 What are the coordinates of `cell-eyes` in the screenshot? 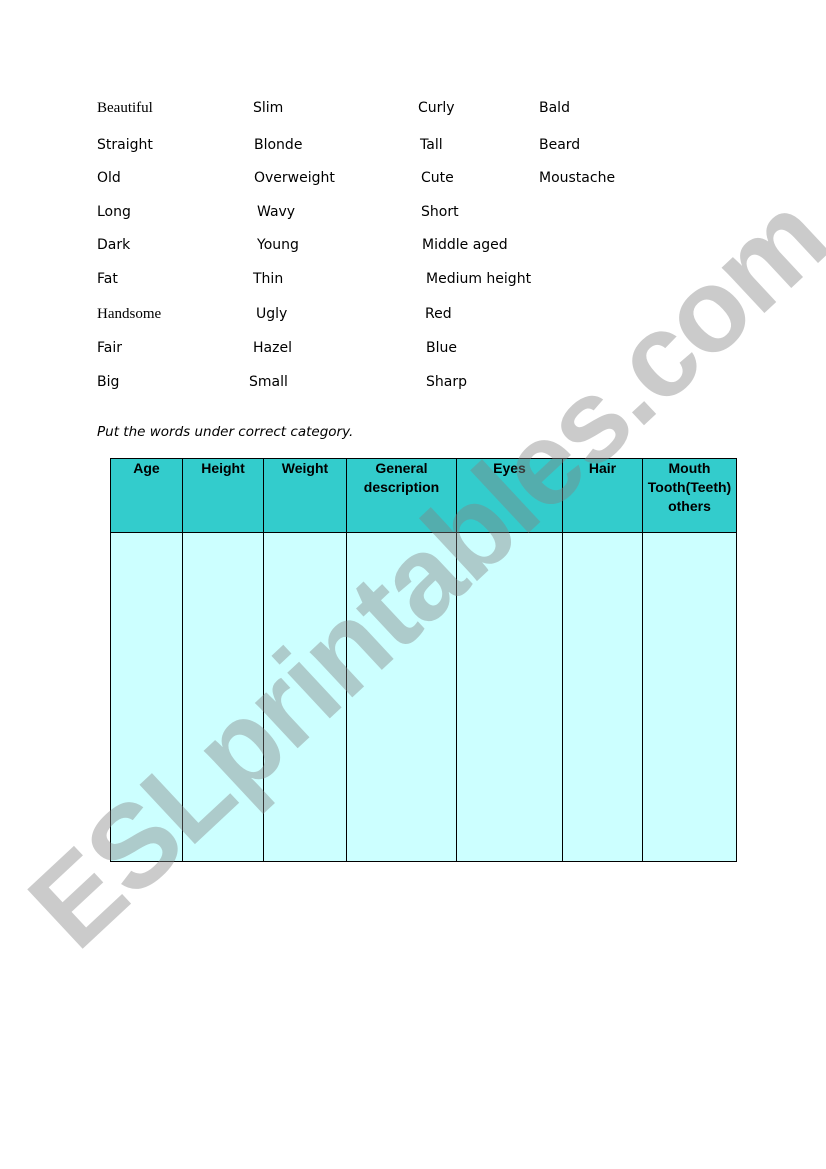 It's located at (509, 697).